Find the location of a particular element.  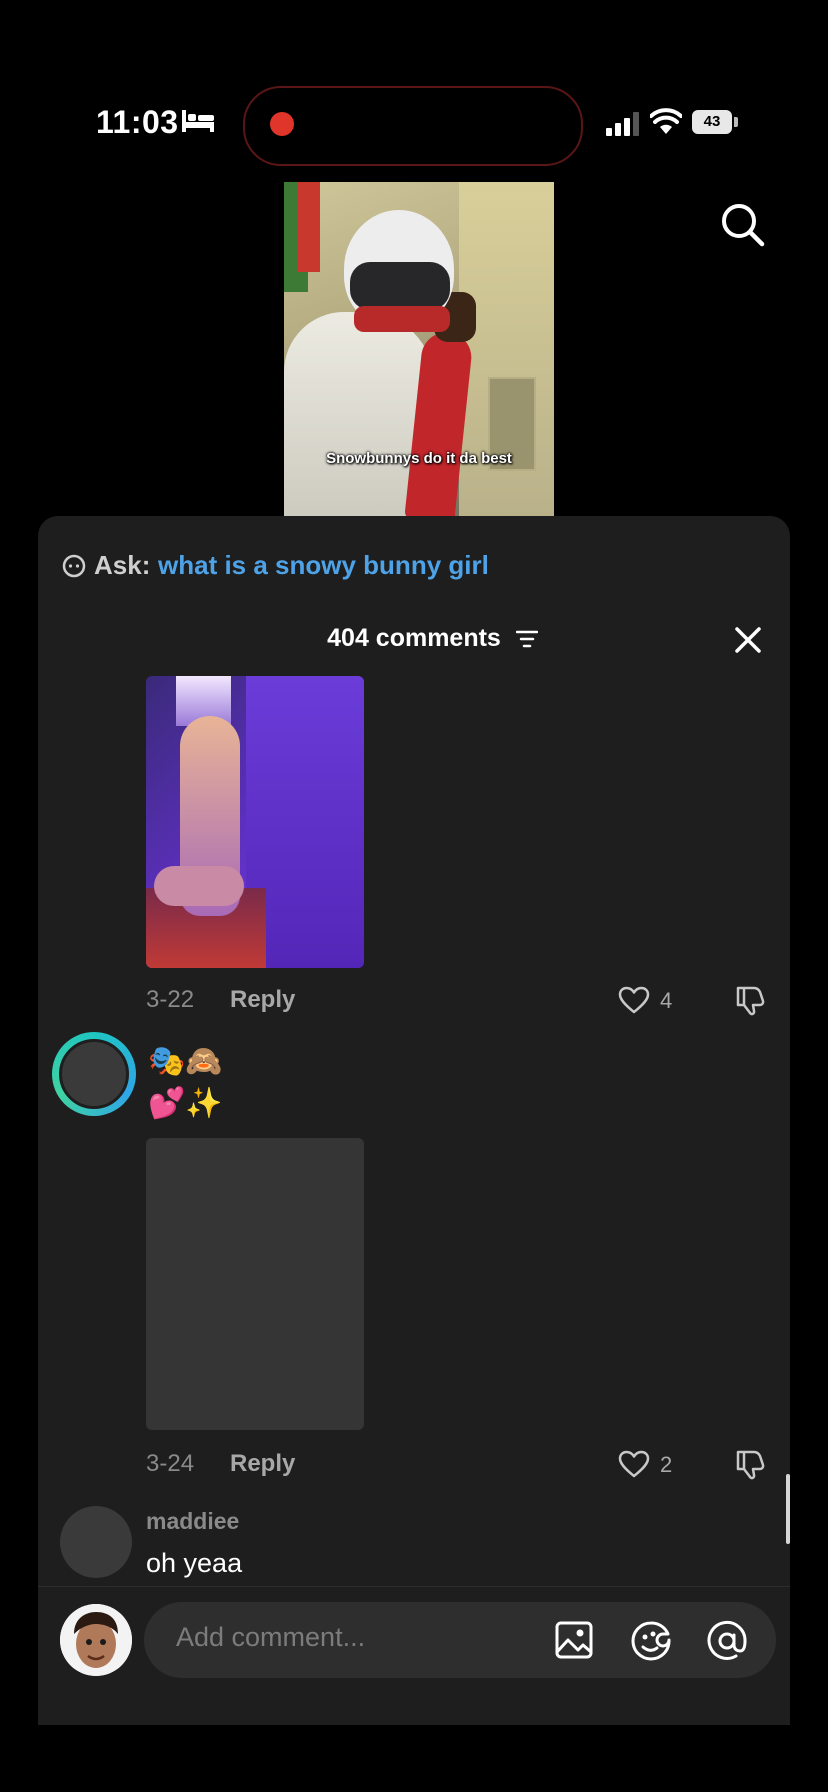

comments-count-title: 404 comments is located at coordinates (414, 638).